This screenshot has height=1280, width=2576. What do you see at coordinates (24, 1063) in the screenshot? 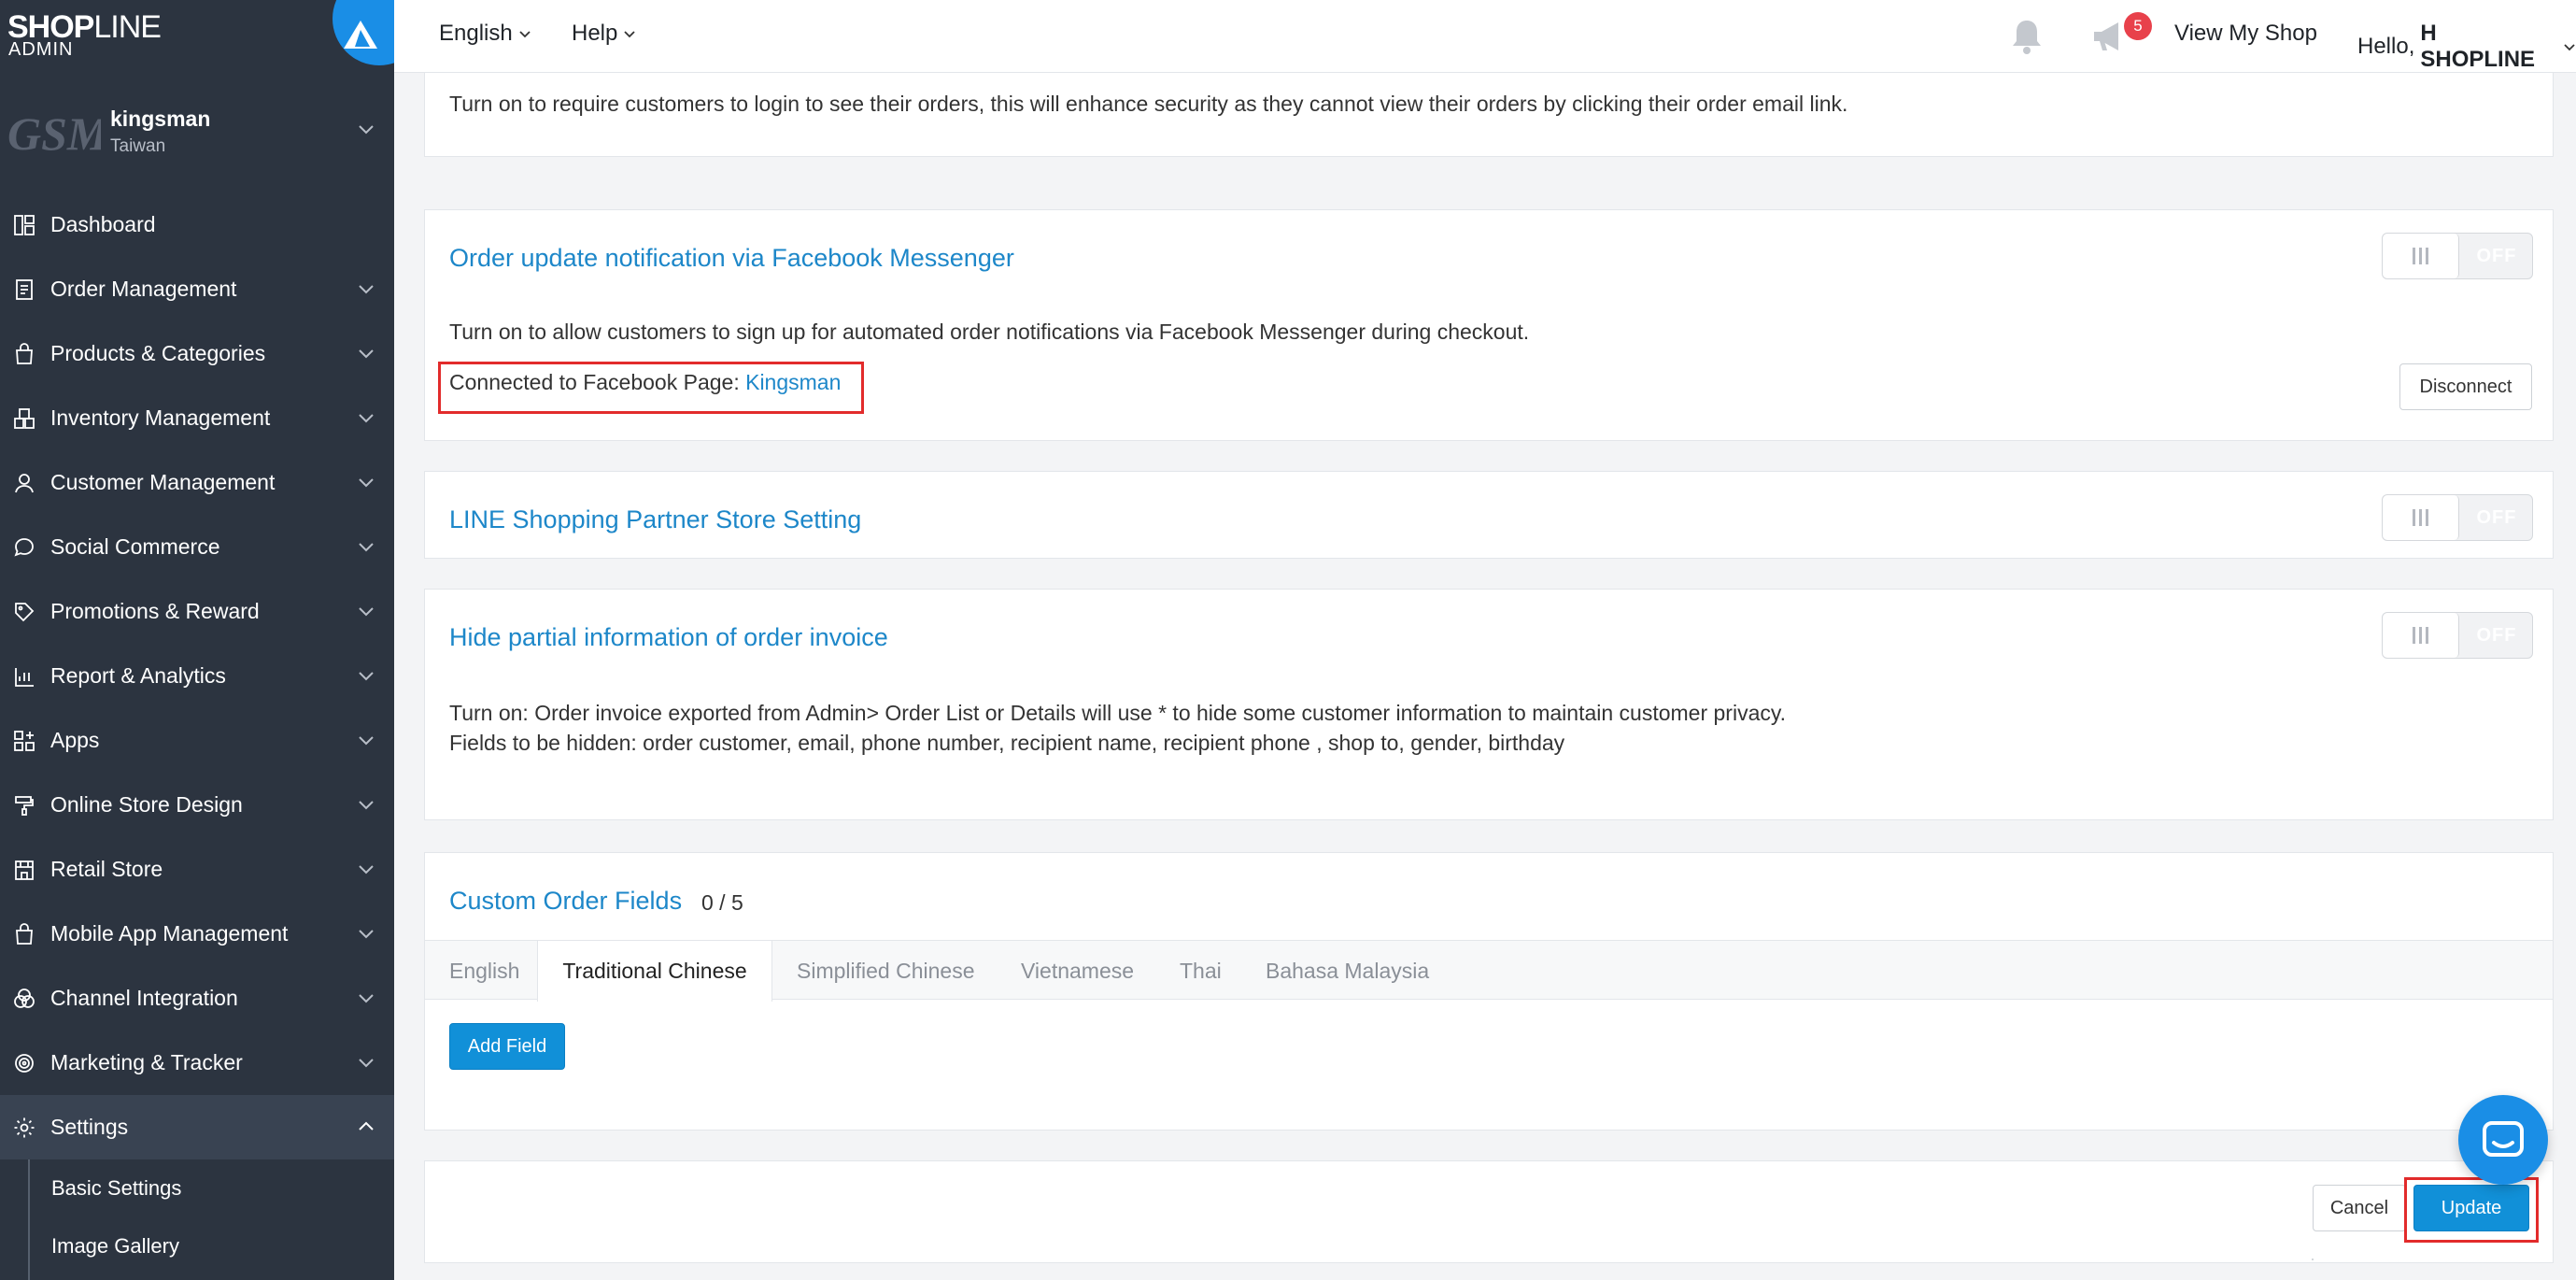
I see `target-icon` at bounding box center [24, 1063].